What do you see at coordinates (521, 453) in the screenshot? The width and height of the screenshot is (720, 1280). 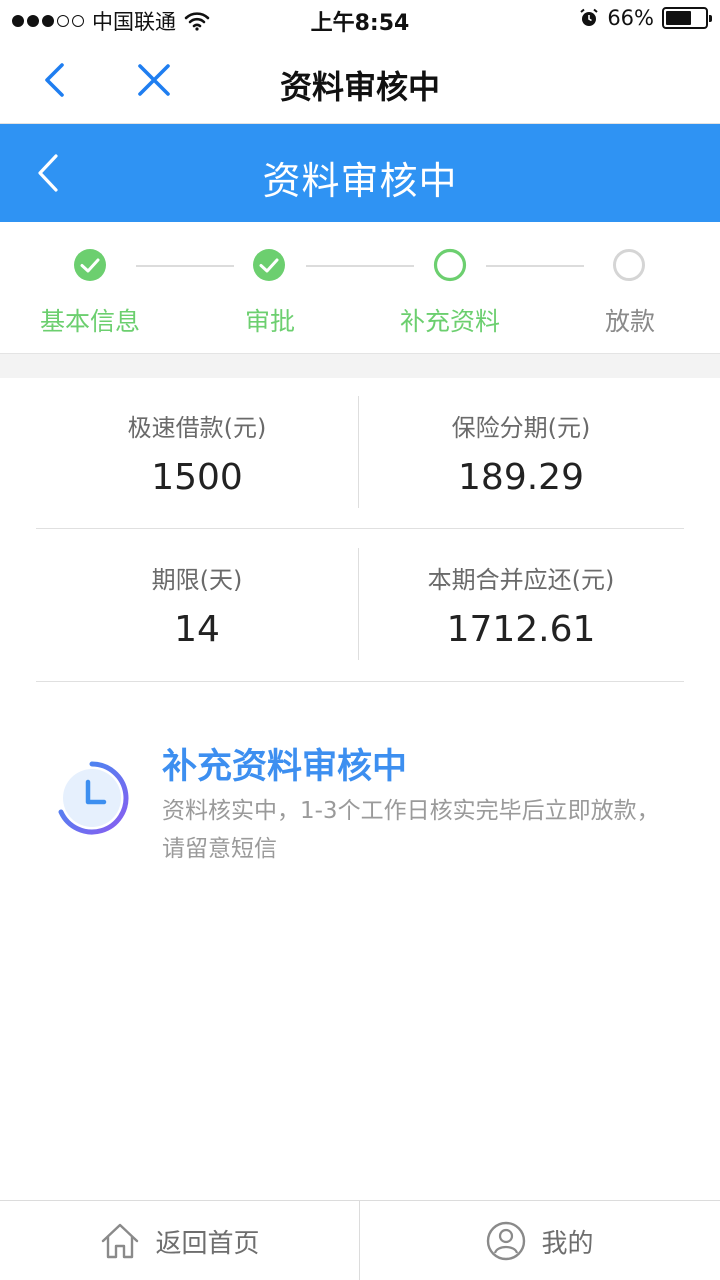 I see `insurance-cell: 保险分期(元) 189.29` at bounding box center [521, 453].